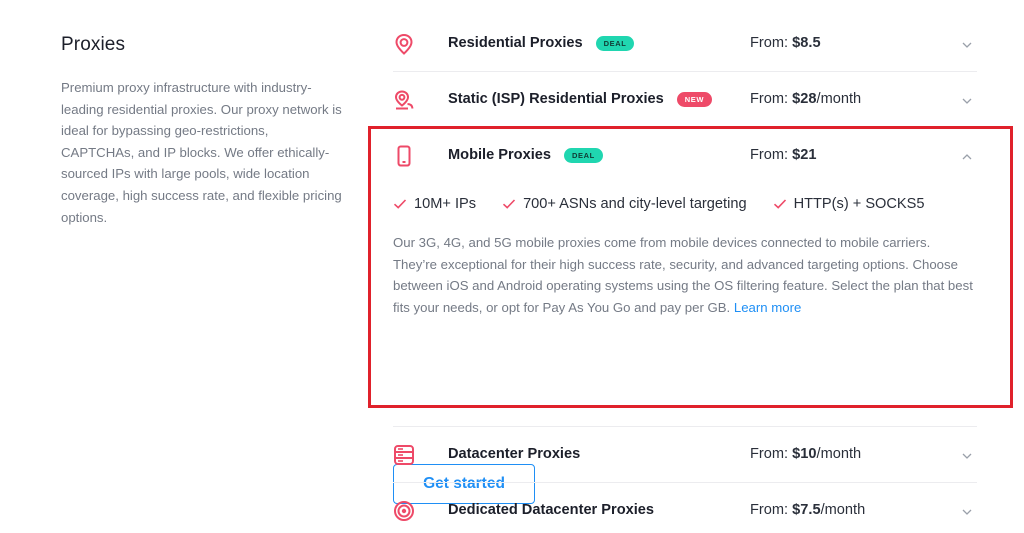  Describe the element at coordinates (525, 155) in the screenshot. I see `product-name: Mobile Proxies DEAL` at that location.